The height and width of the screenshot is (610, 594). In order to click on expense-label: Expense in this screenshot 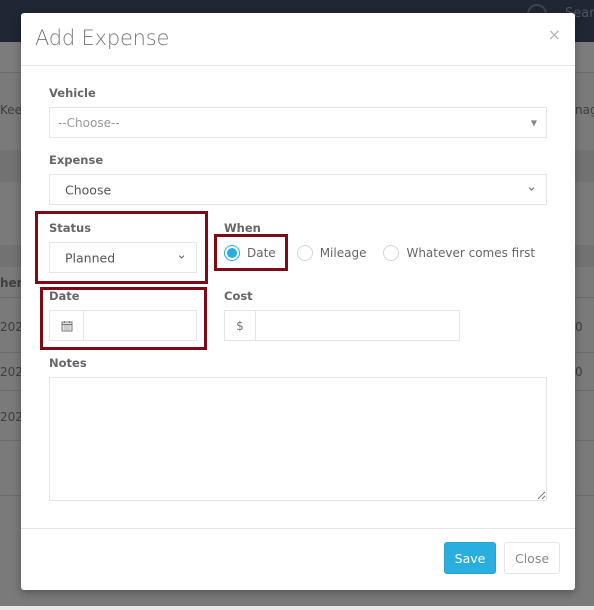, I will do `click(76, 160)`.